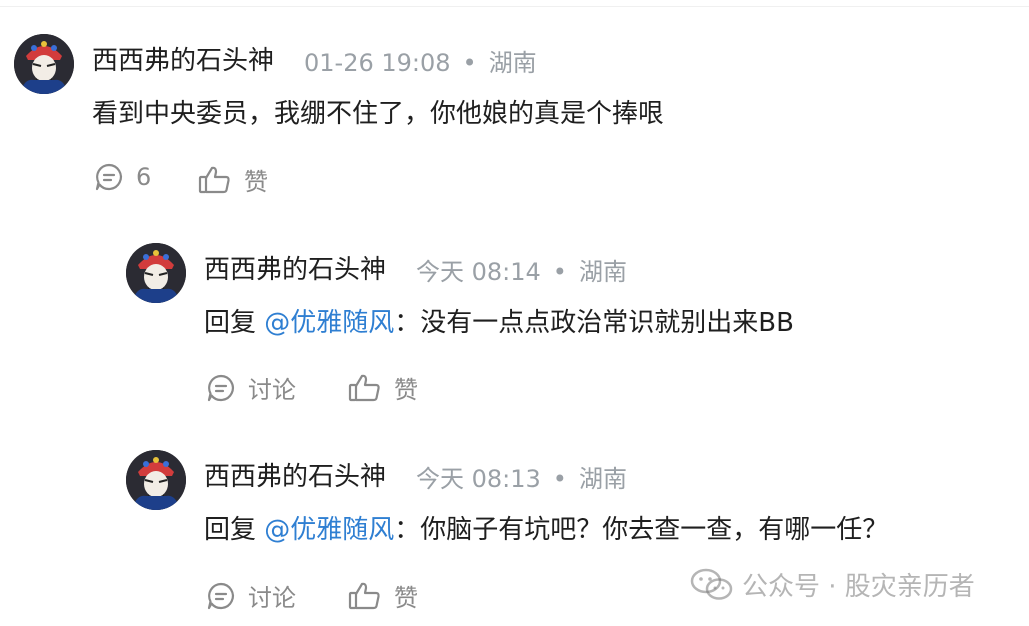 Image resolution: width=1029 pixels, height=626 pixels. Describe the element at coordinates (711, 584) in the screenshot. I see `wechat-icon` at that location.